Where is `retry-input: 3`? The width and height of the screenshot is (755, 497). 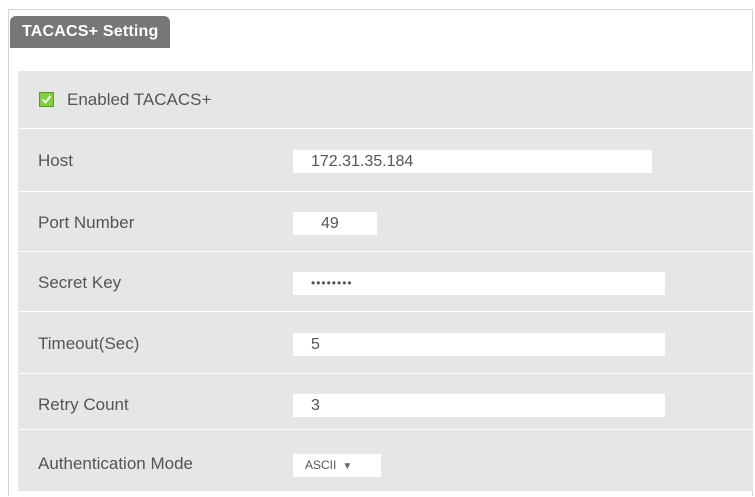
retry-input: 3 is located at coordinates (479, 405).